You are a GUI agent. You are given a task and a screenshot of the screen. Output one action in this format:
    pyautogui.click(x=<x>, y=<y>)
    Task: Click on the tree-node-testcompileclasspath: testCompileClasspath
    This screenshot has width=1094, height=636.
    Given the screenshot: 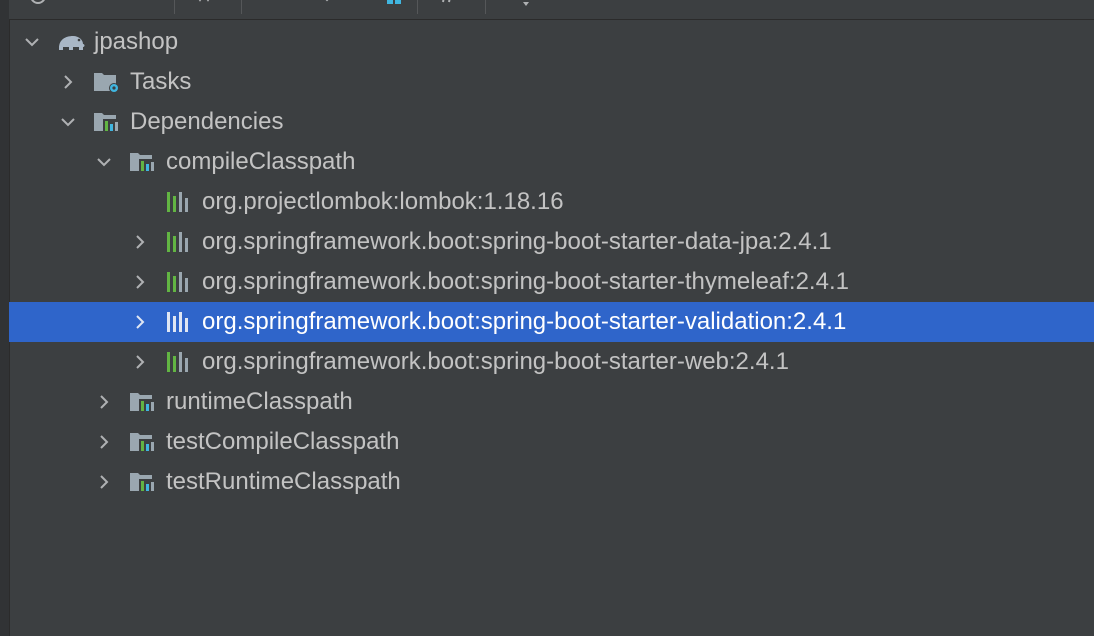 What is the action you would take?
    pyautogui.click(x=551, y=442)
    